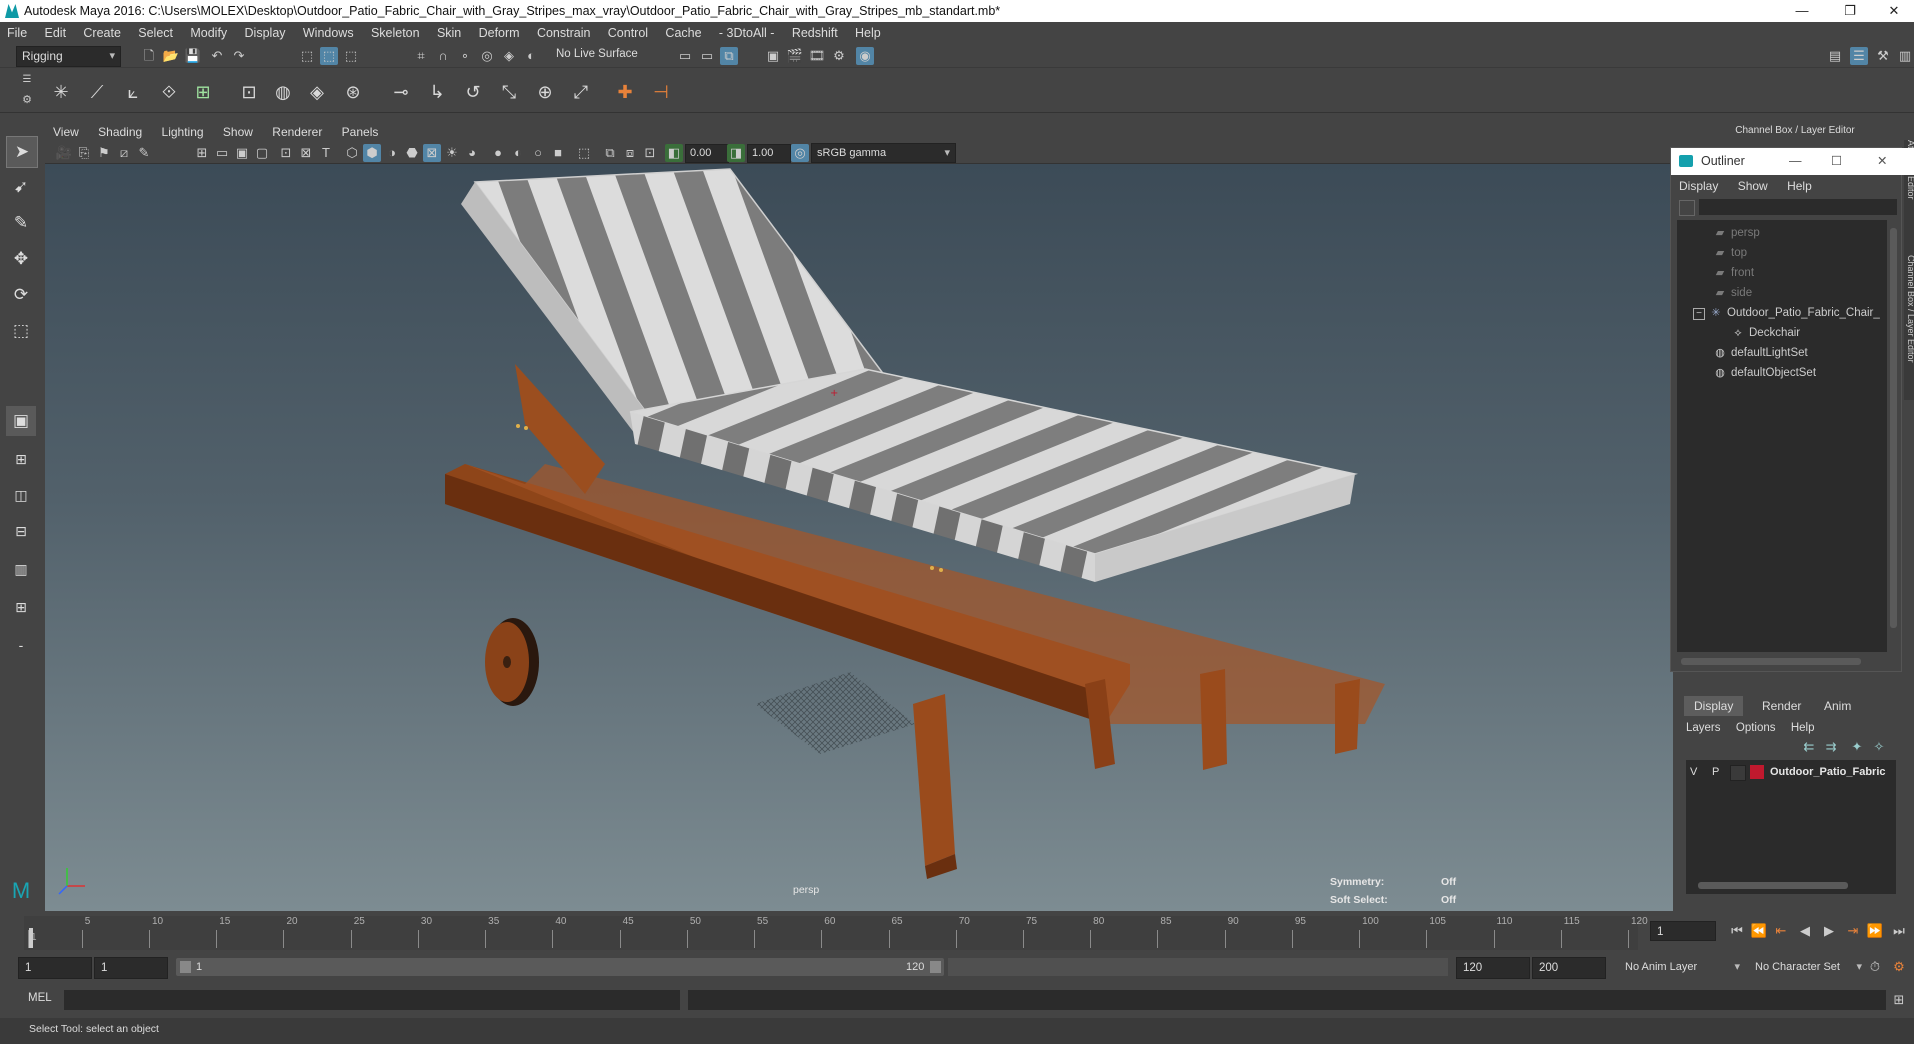 The height and width of the screenshot is (1044, 1914). Describe the element at coordinates (360, 132) in the screenshot. I see `viewport-menu-panels: Panels` at that location.